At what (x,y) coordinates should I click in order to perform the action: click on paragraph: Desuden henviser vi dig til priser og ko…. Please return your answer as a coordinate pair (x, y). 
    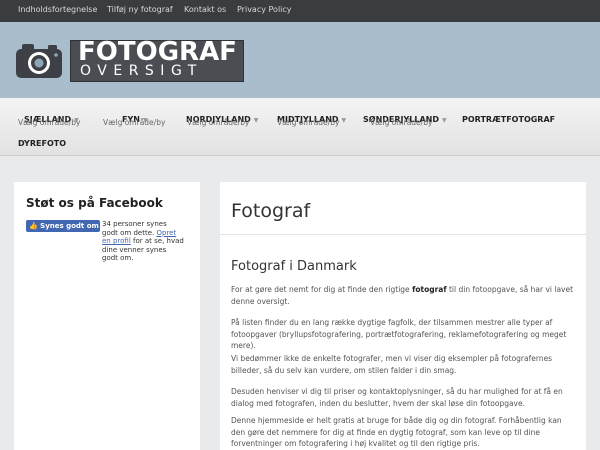
    Looking at the image, I should click on (397, 397).